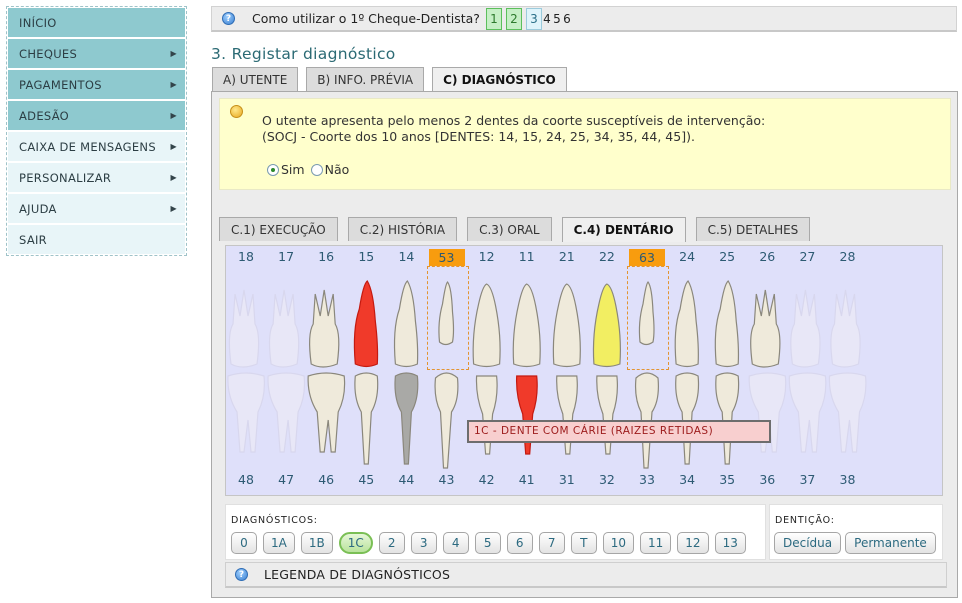 This screenshot has width=962, height=603. I want to click on subtab-c-3-oral: C.3) ORAL, so click(509, 229).